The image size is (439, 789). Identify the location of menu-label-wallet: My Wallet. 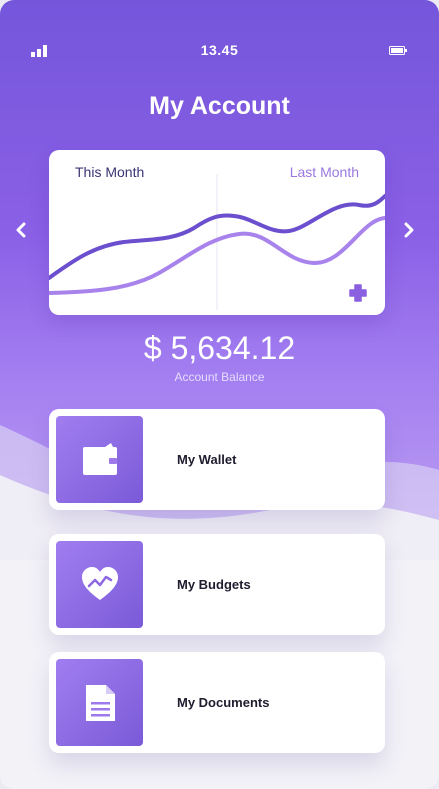
(207, 459).